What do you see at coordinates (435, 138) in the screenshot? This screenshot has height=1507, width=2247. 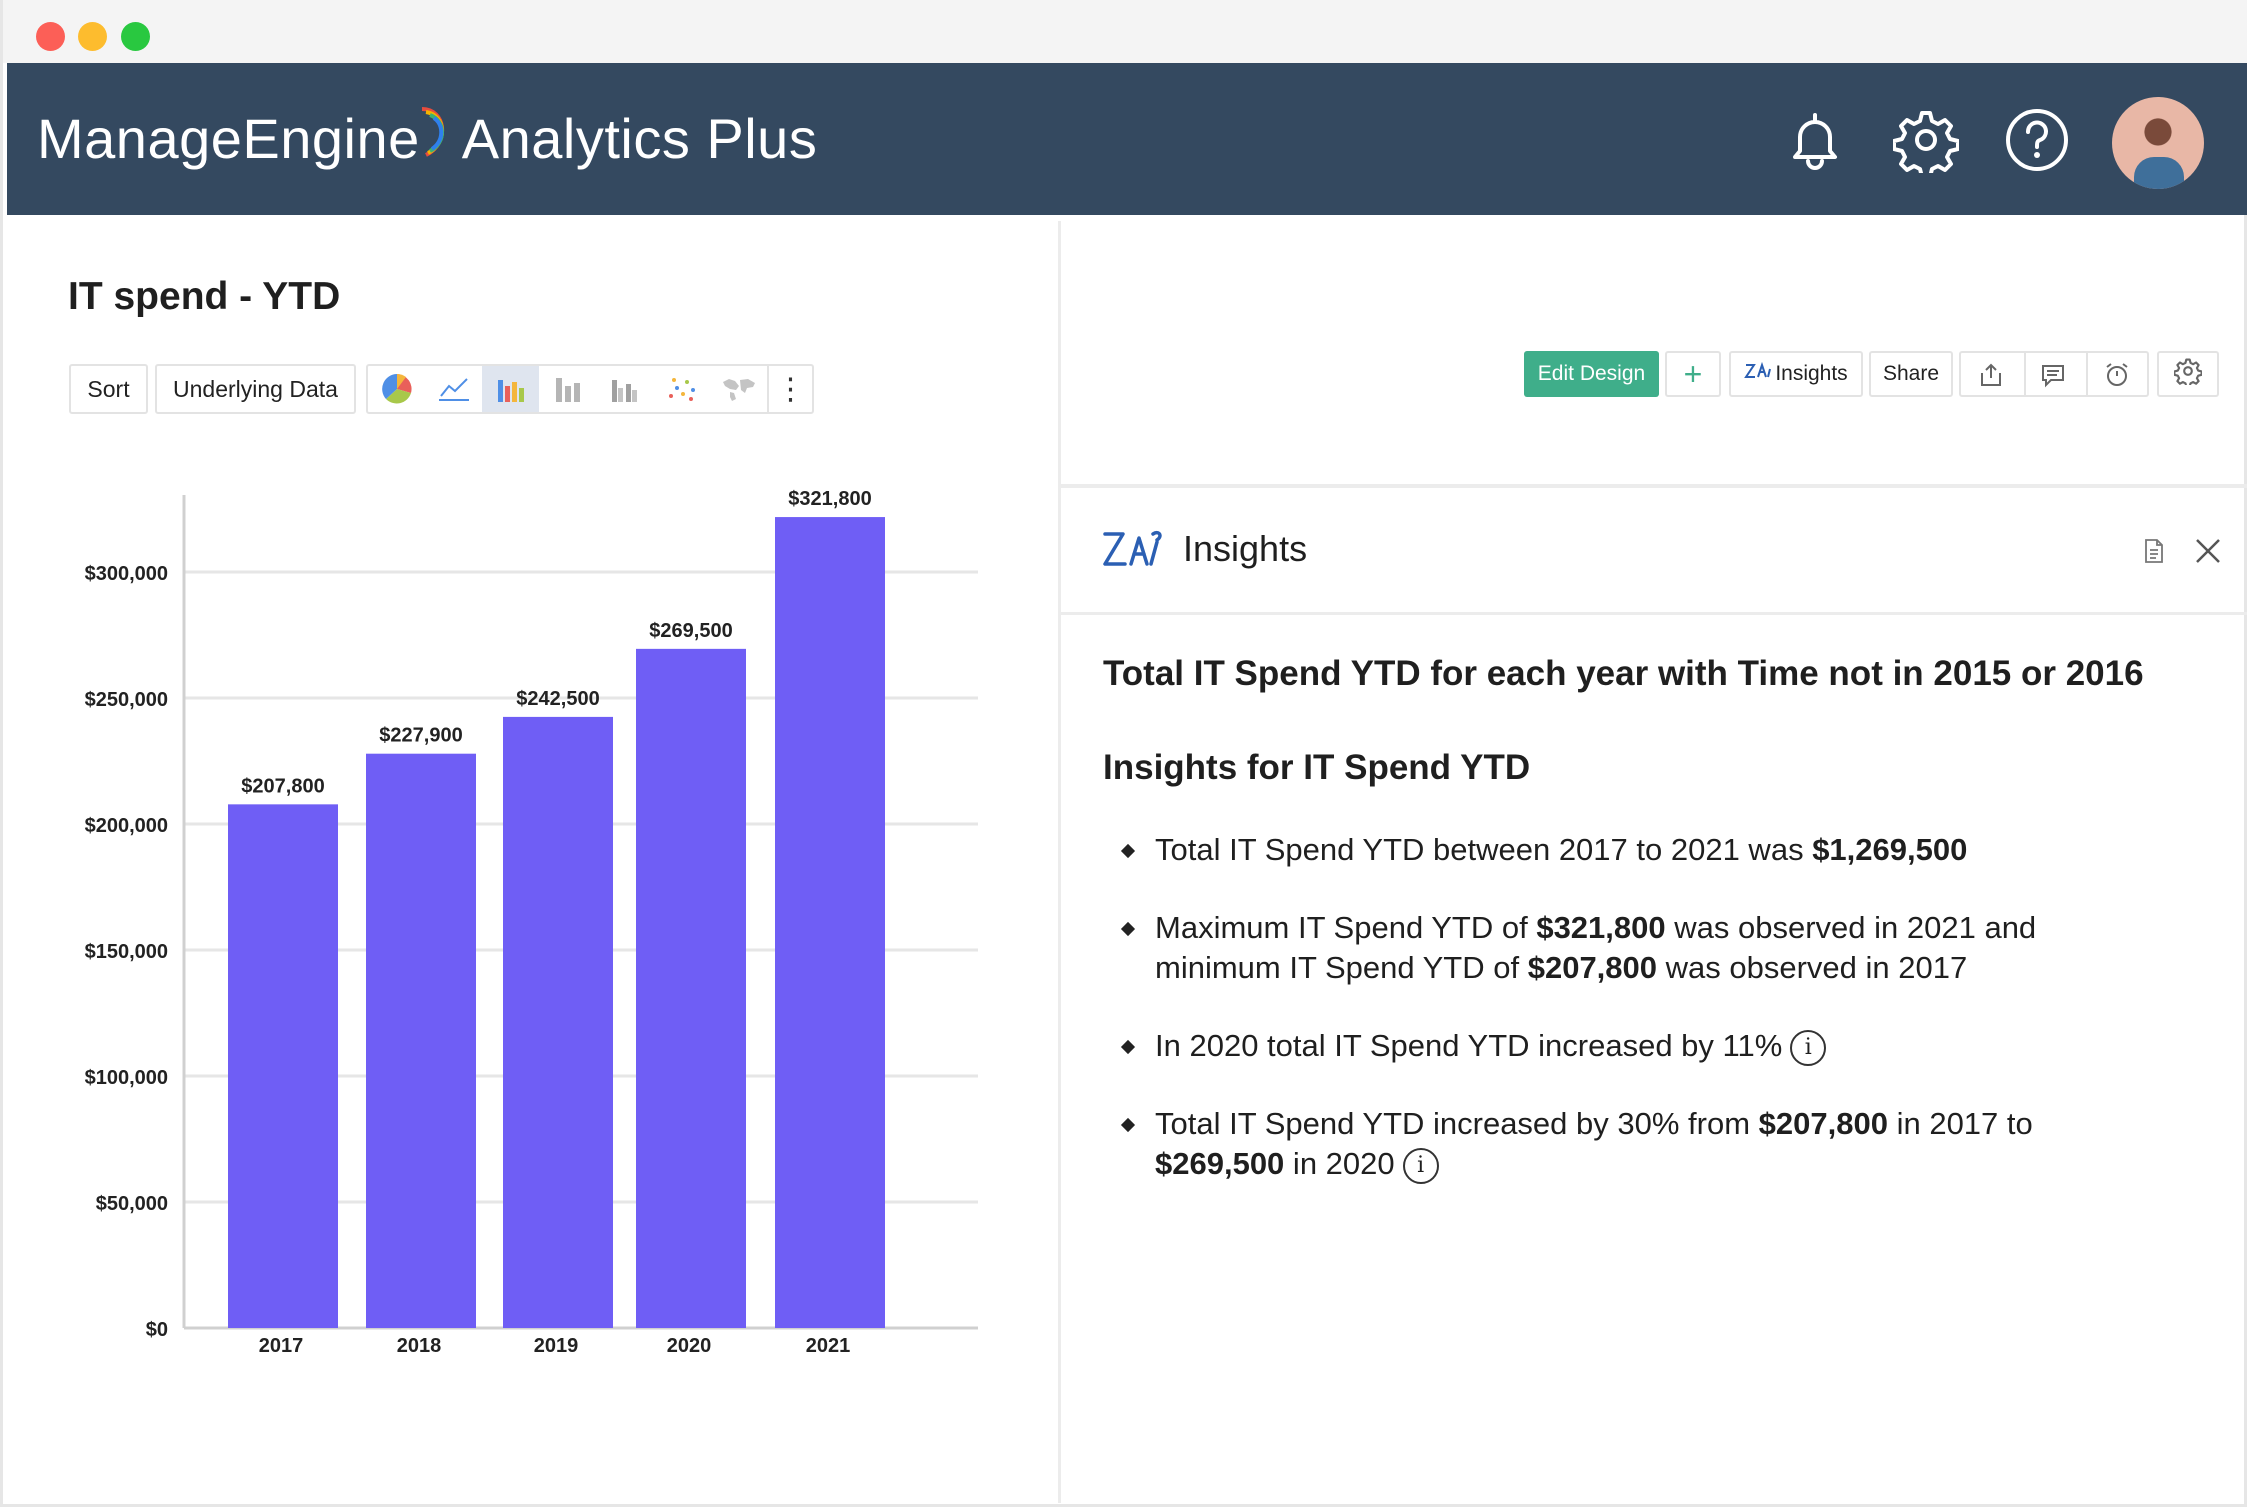 I see `brand-arc-icon` at bounding box center [435, 138].